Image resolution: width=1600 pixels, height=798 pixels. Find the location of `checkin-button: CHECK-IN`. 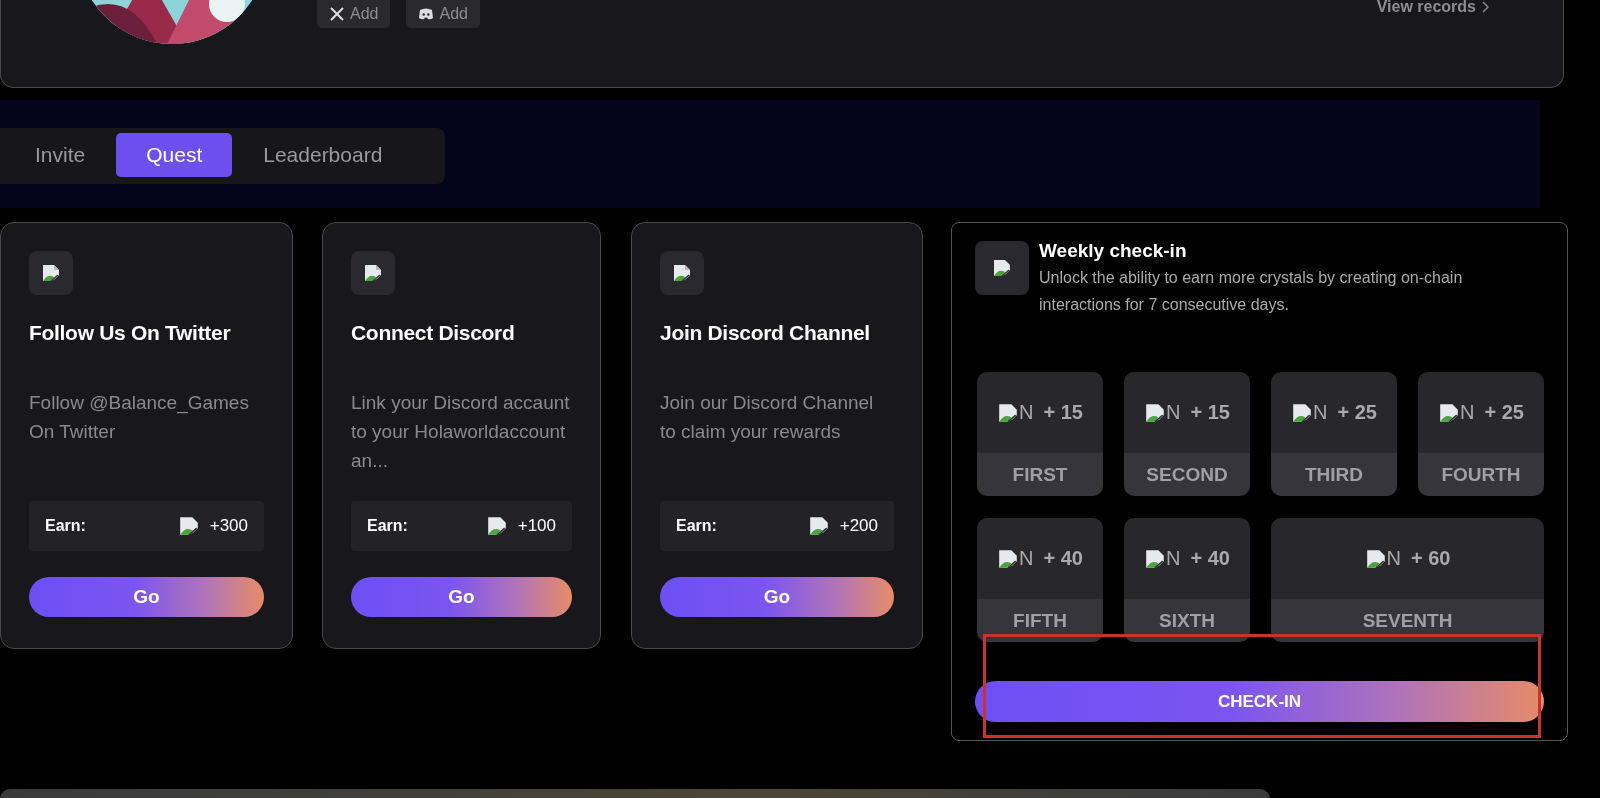

checkin-button: CHECK-IN is located at coordinates (1259, 701).